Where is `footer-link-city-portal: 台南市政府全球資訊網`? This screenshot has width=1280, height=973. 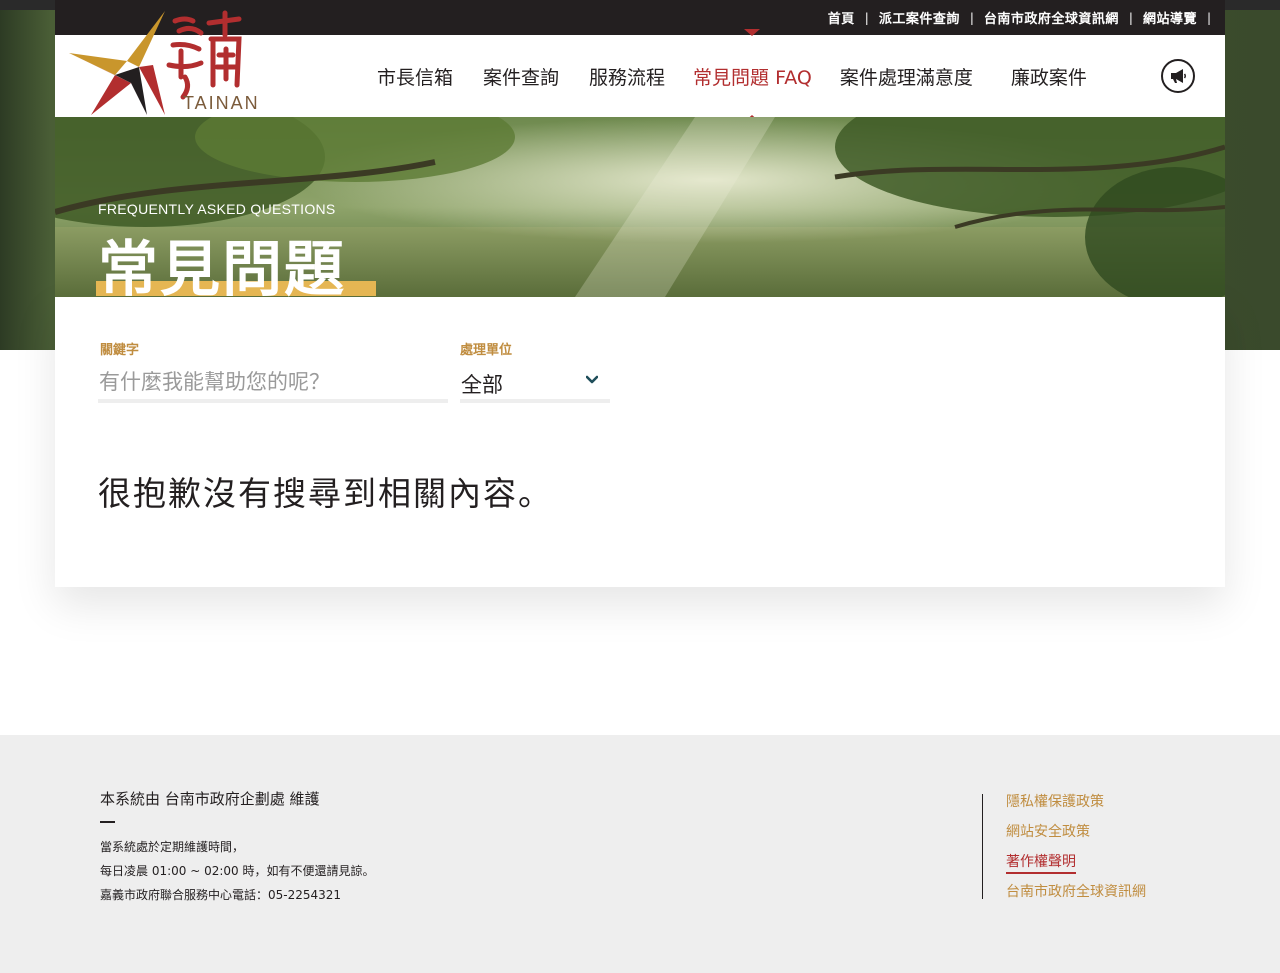
footer-link-city-portal: 台南市政府全球資訊網 is located at coordinates (1076, 891).